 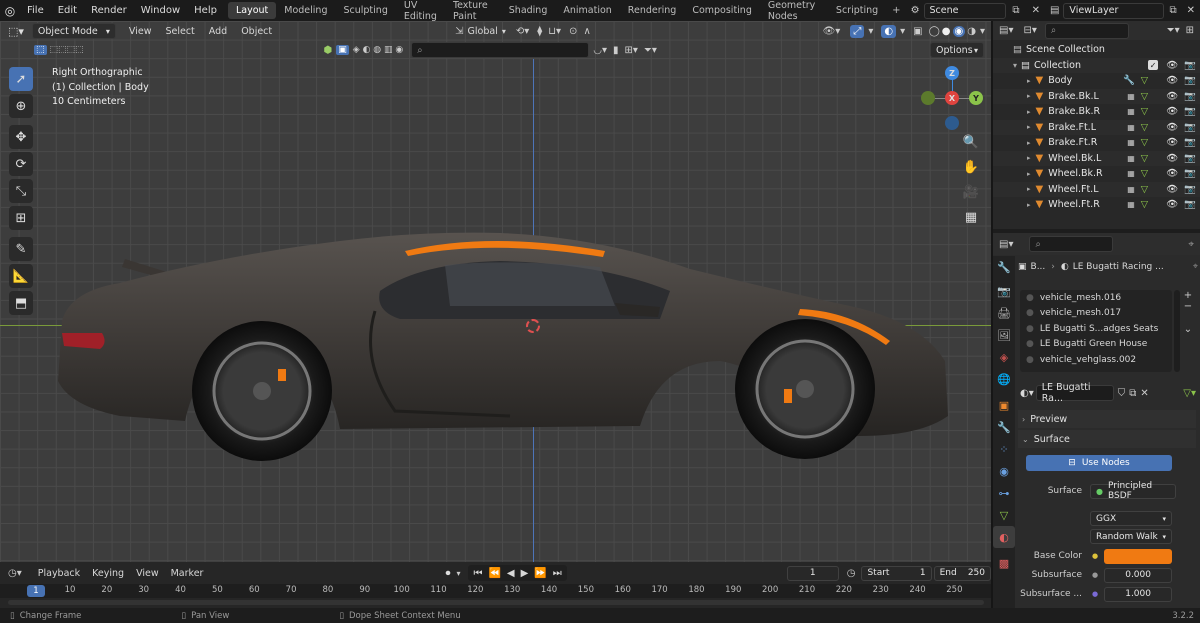 I want to click on gizmo-neg-z-icon, so click(x=952, y=123).